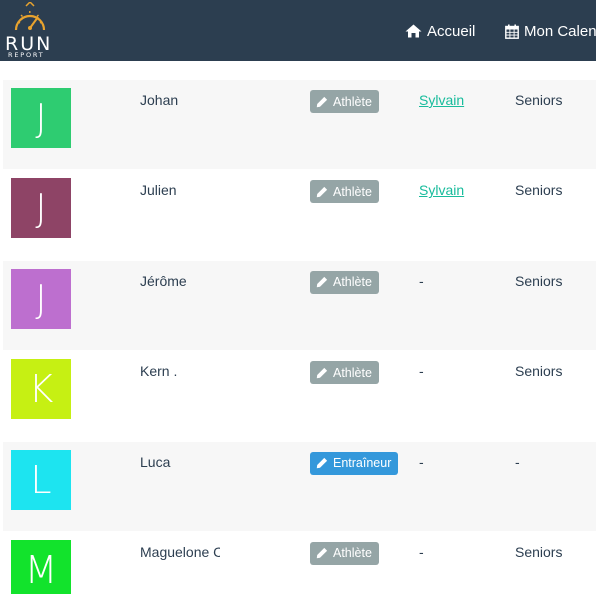  I want to click on group-cell: -, so click(517, 461).